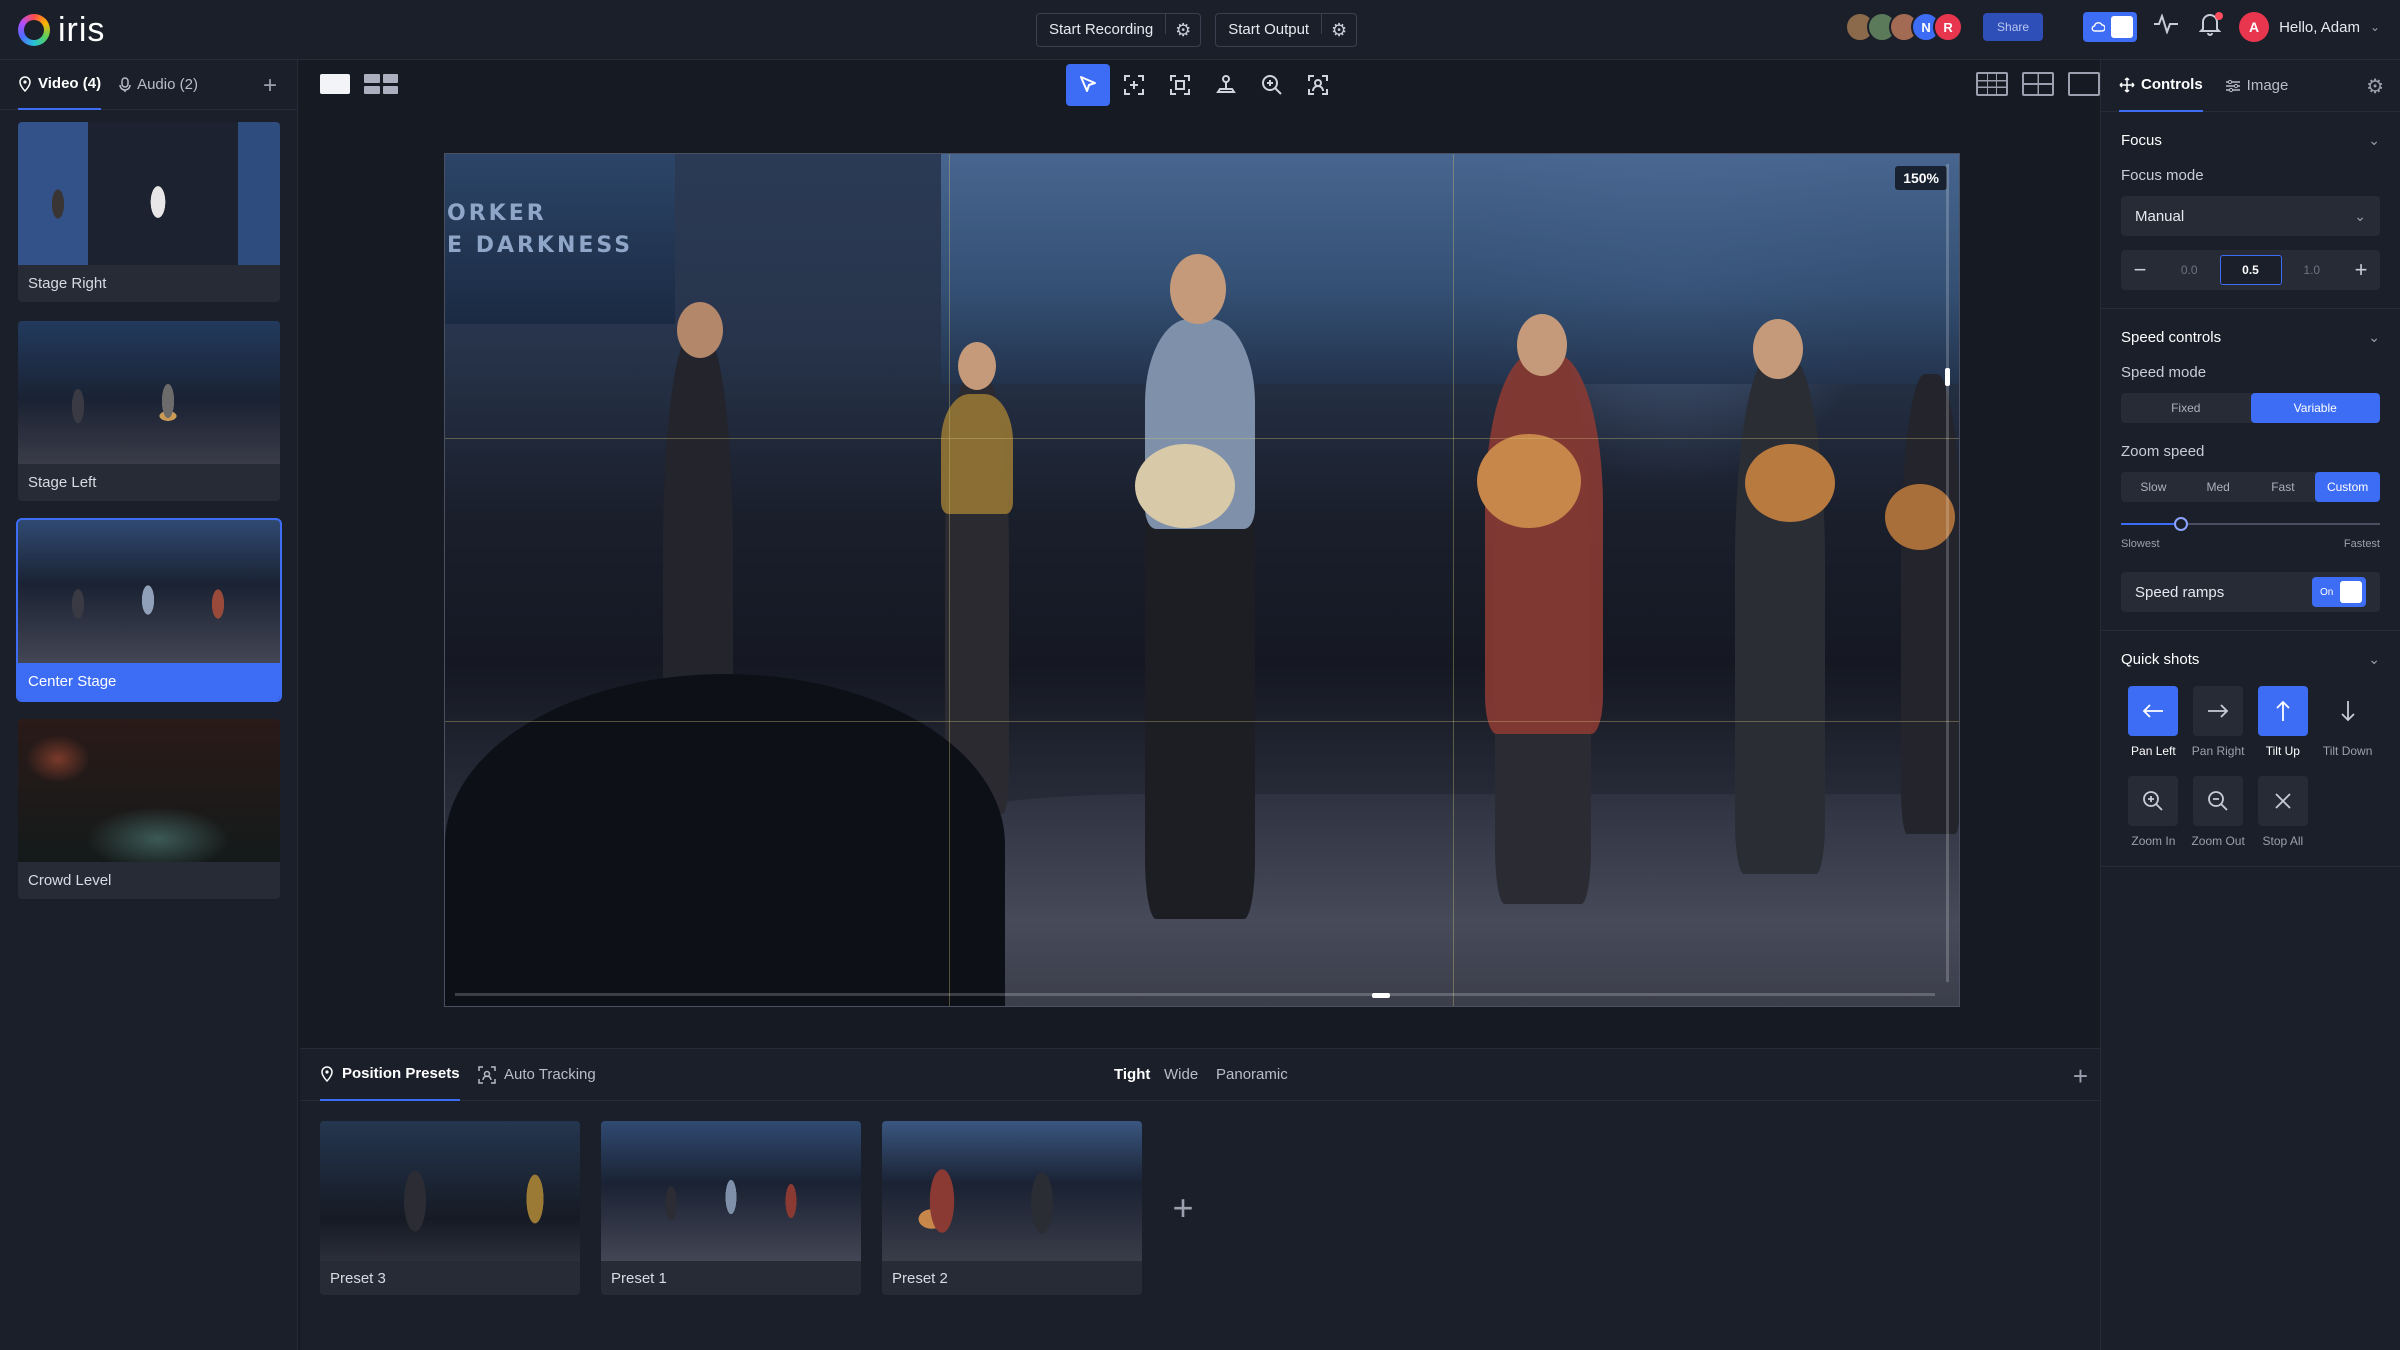 The height and width of the screenshot is (1350, 2400). Describe the element at coordinates (1185, 486) in the screenshot. I see `guitar` at that location.